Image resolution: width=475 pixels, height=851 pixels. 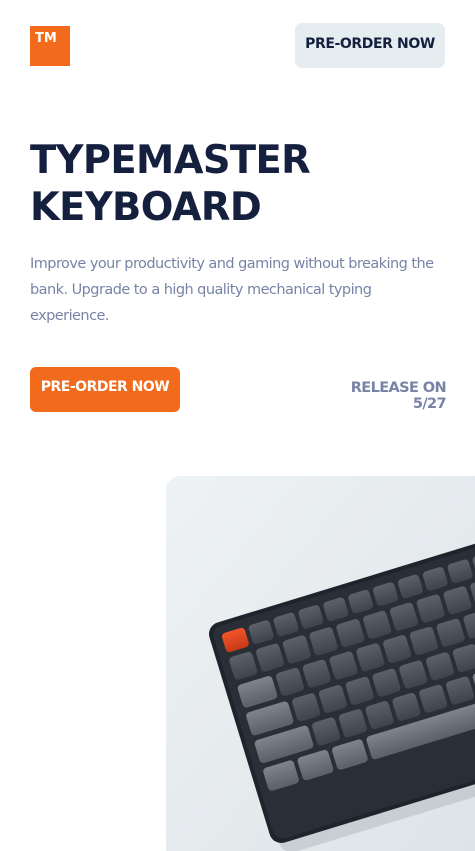 I want to click on hero-preorder-button: PRE-ORDER NOW, so click(x=105, y=389).